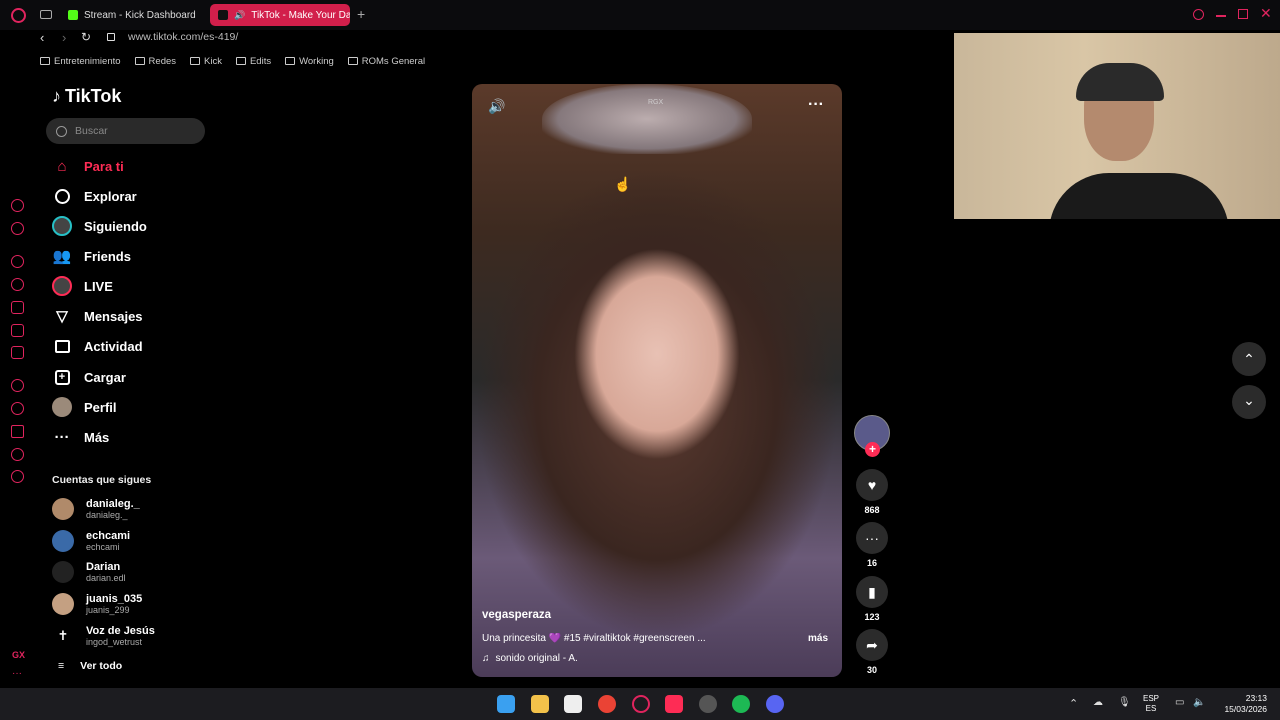 The height and width of the screenshot is (720, 1280). I want to click on nav-friends: 👥 Friends, so click(91, 256).